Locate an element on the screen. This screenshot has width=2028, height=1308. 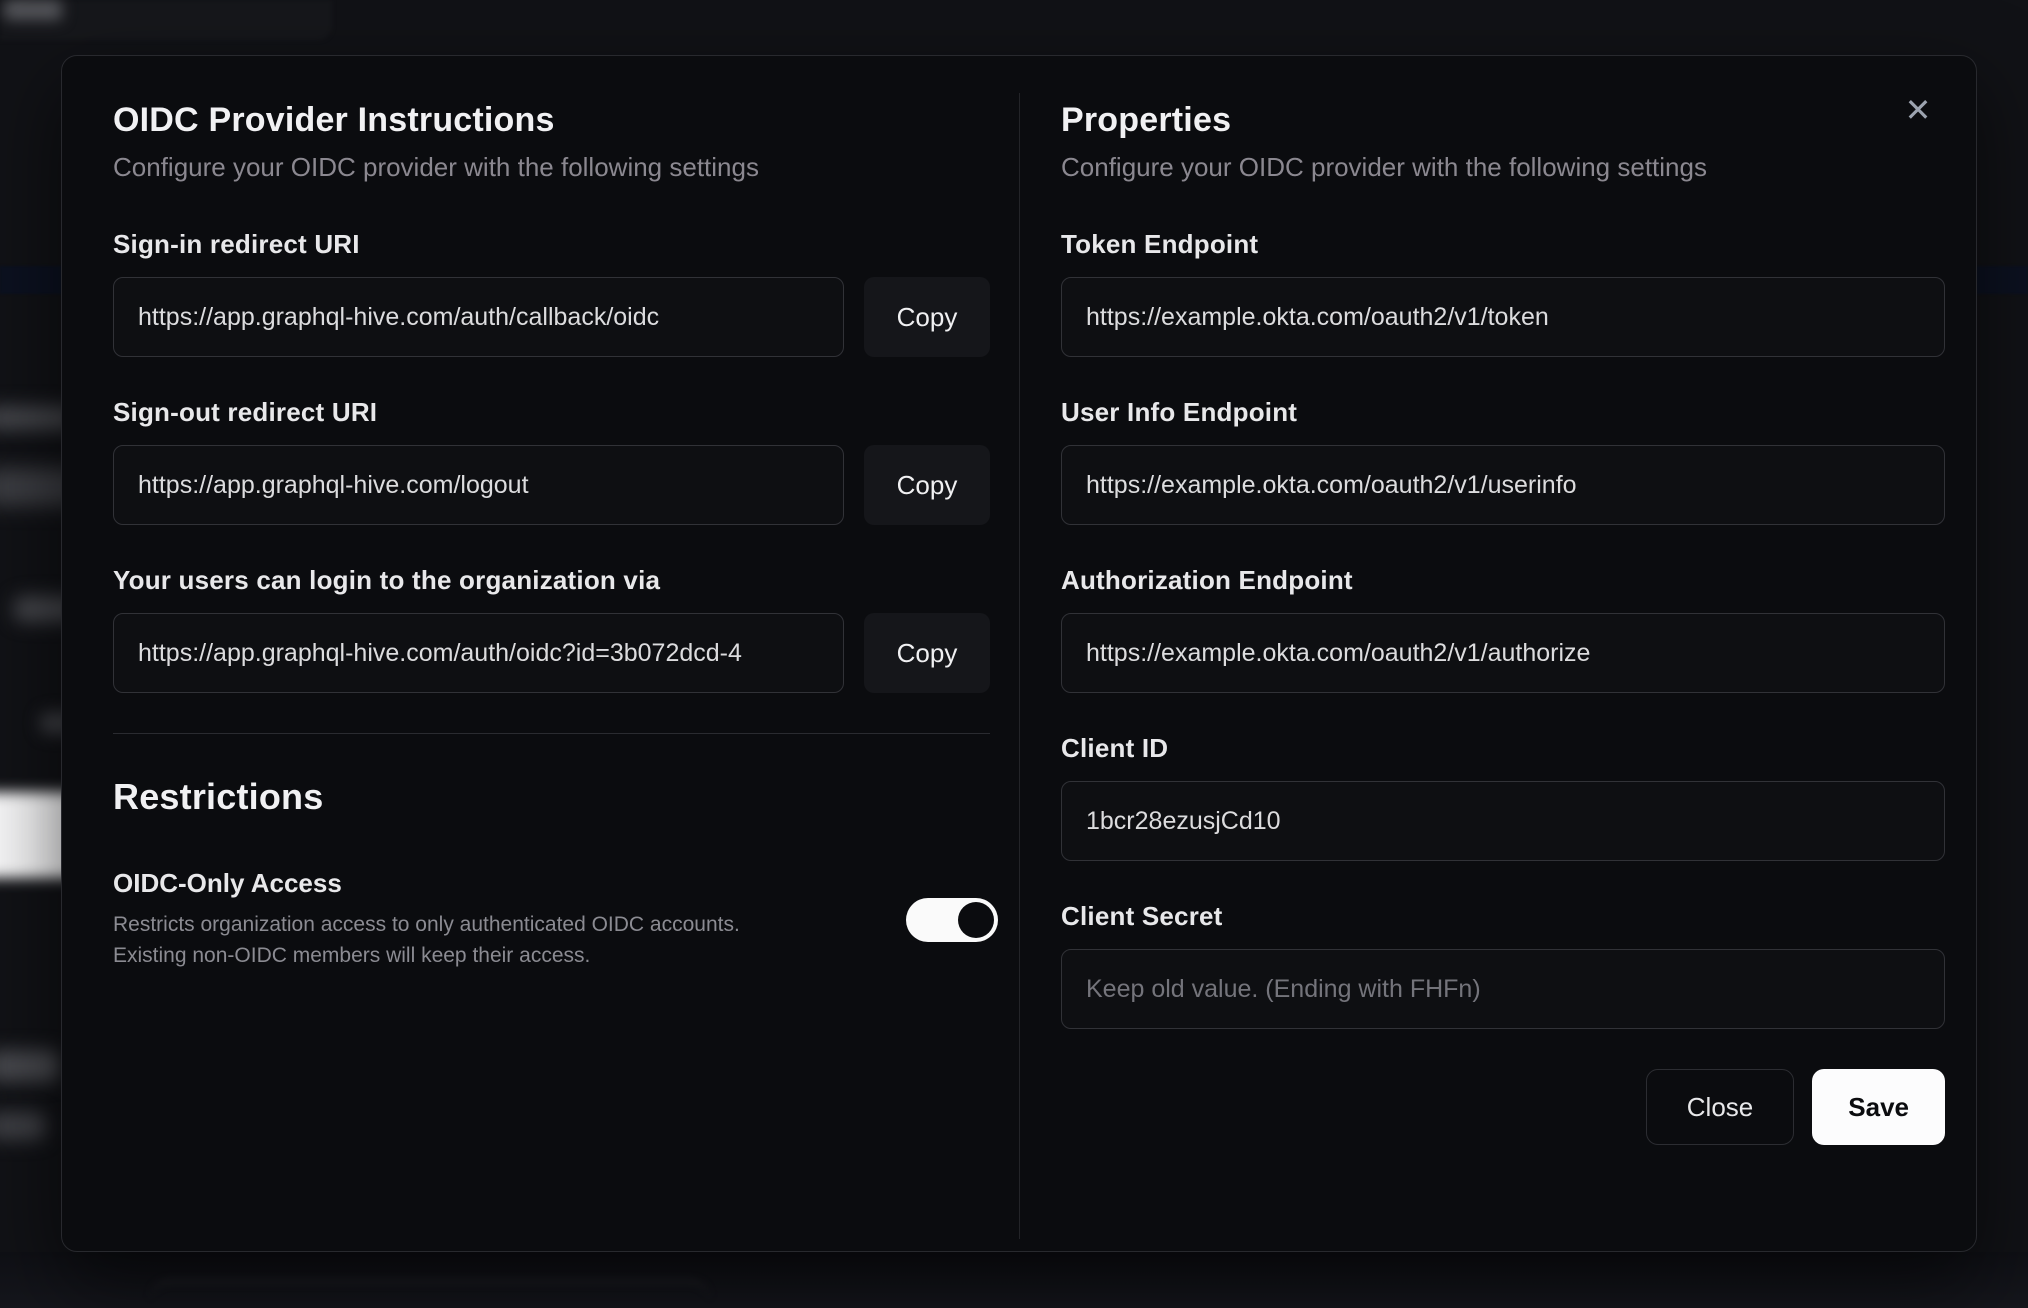
toggle-knob is located at coordinates (976, 919).